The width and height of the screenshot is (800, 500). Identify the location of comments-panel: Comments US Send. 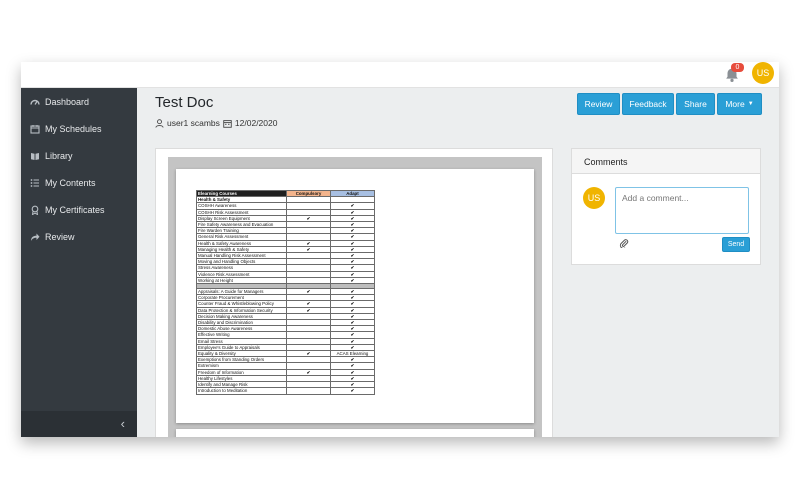
(666, 206).